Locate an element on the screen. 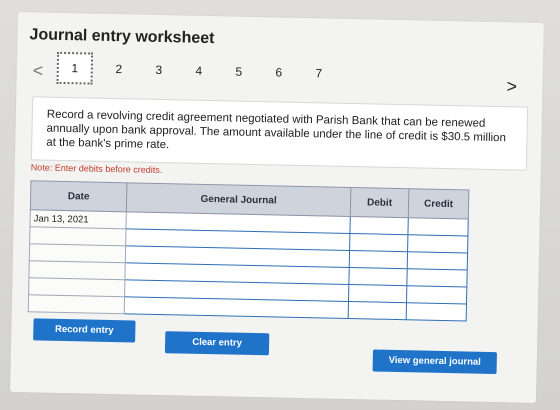 Image resolution: width=560 pixels, height=410 pixels. page-title: Journal entry worksheet is located at coordinates (122, 37).